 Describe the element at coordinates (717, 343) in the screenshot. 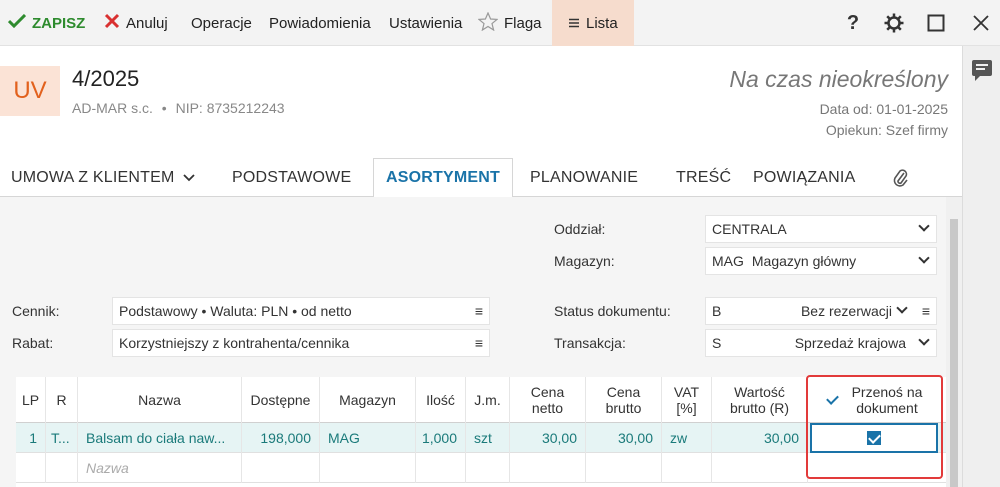

I see `transaction-code: S` at that location.